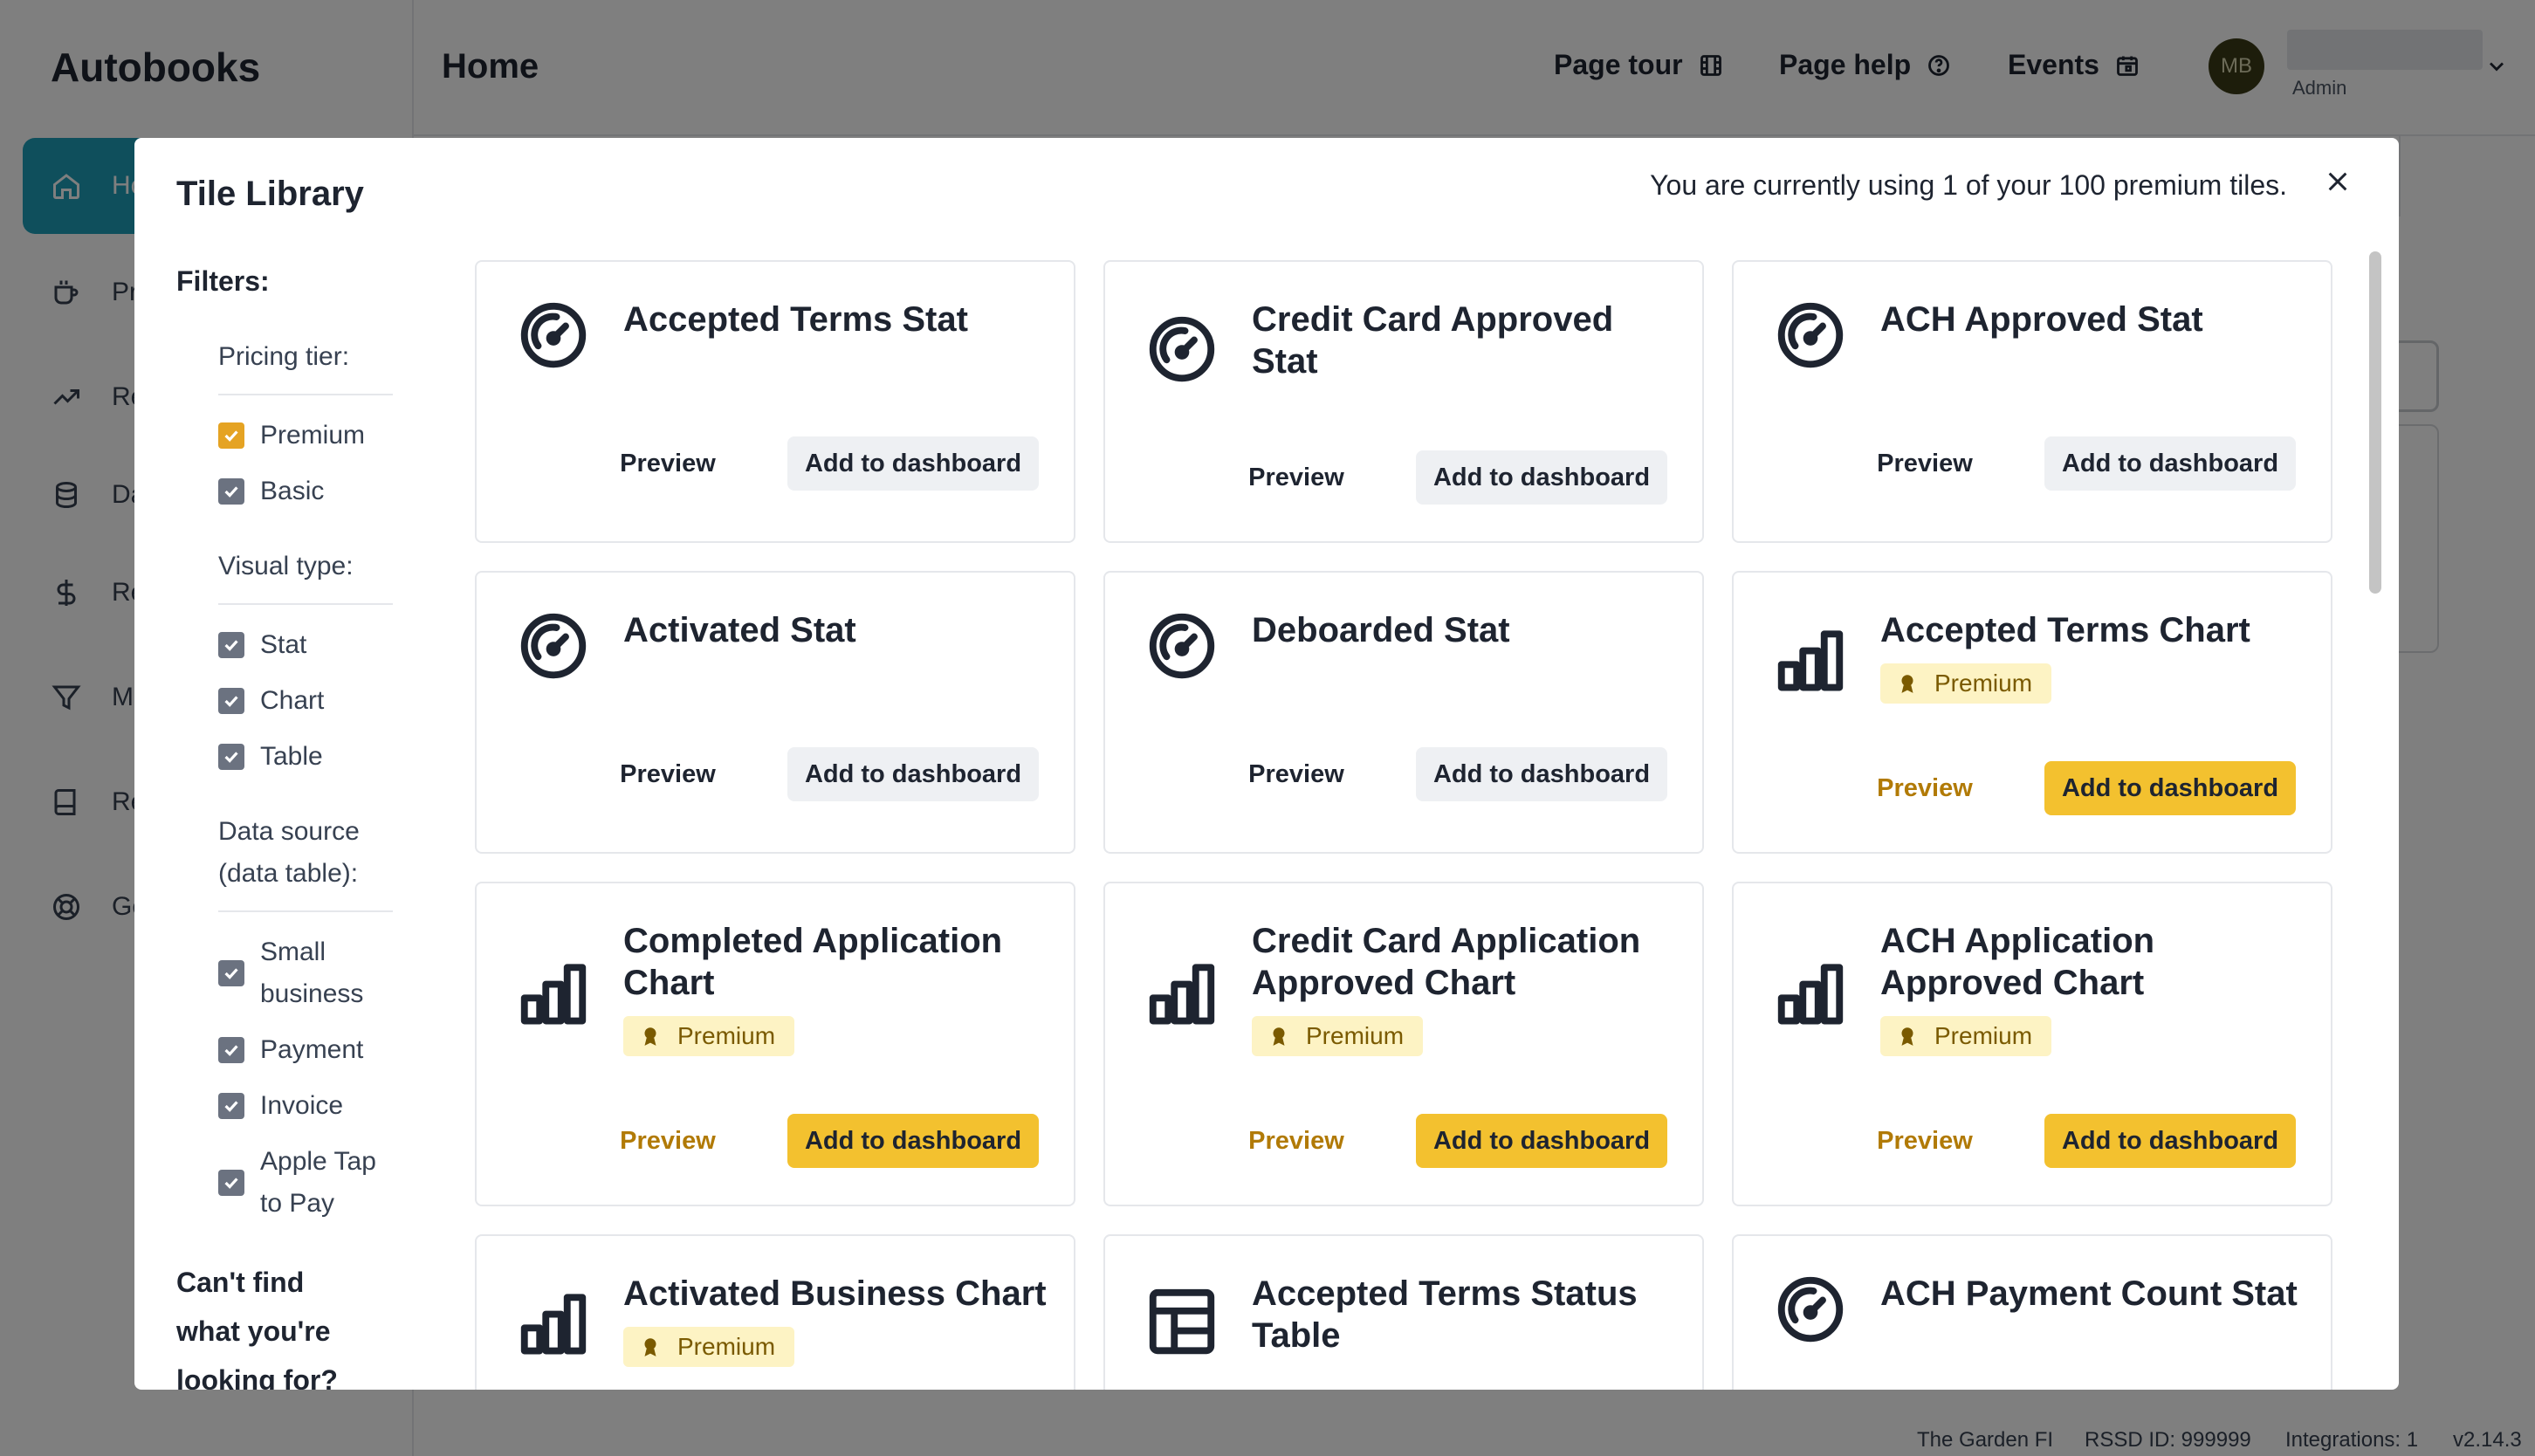 This screenshot has height=1456, width=2535. I want to click on filter-group-visual-type: Visual type: Stat Chart Table, so click(324, 662).